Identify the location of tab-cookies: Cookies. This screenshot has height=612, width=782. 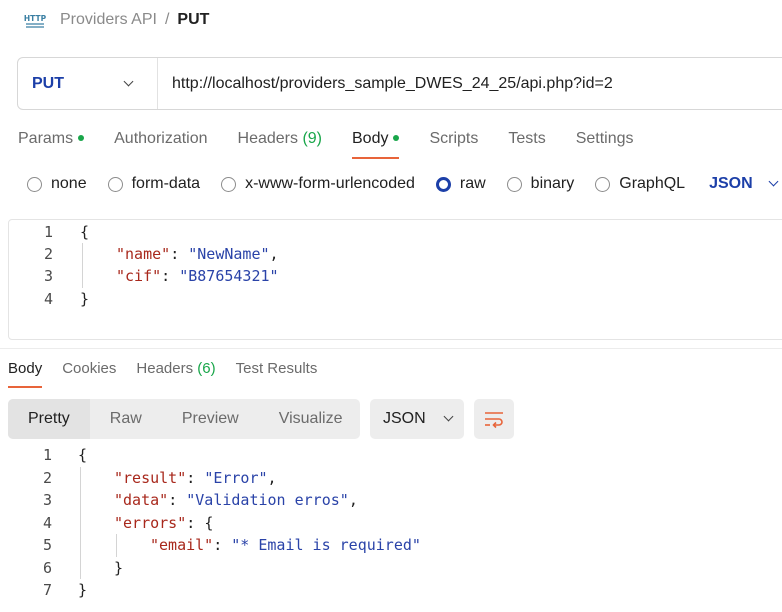
(89, 372).